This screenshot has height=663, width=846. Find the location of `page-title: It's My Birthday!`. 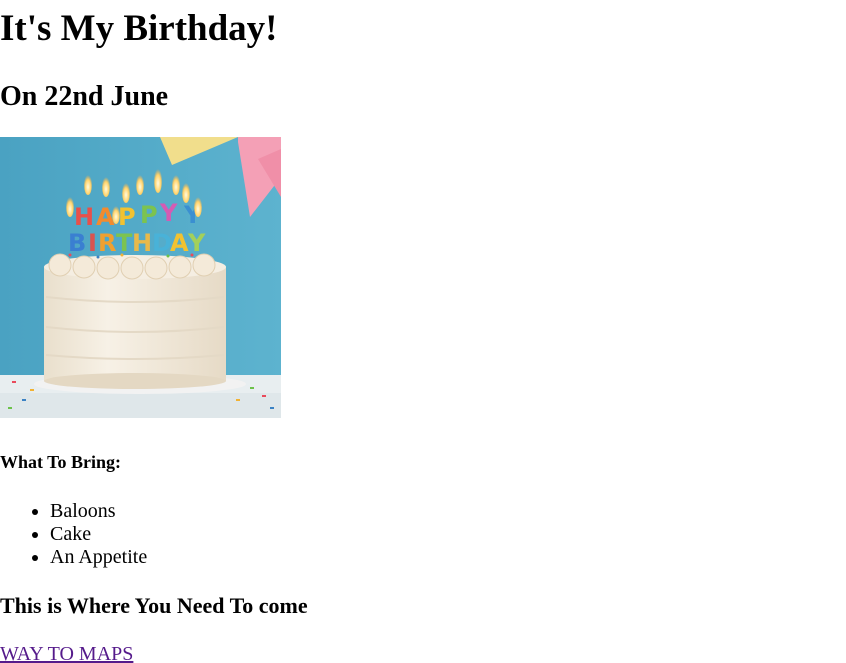

page-title: It's My Birthday! is located at coordinates (139, 28).